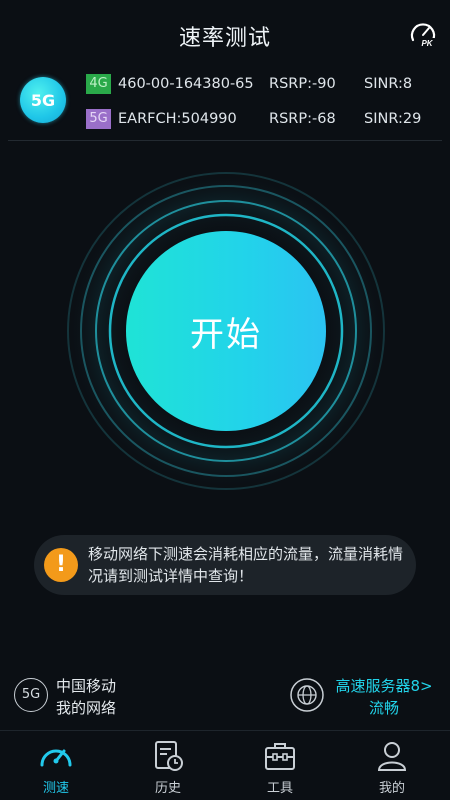 The width and height of the screenshot is (450, 800). I want to click on server-name: 高速服务器8>, so click(384, 686).